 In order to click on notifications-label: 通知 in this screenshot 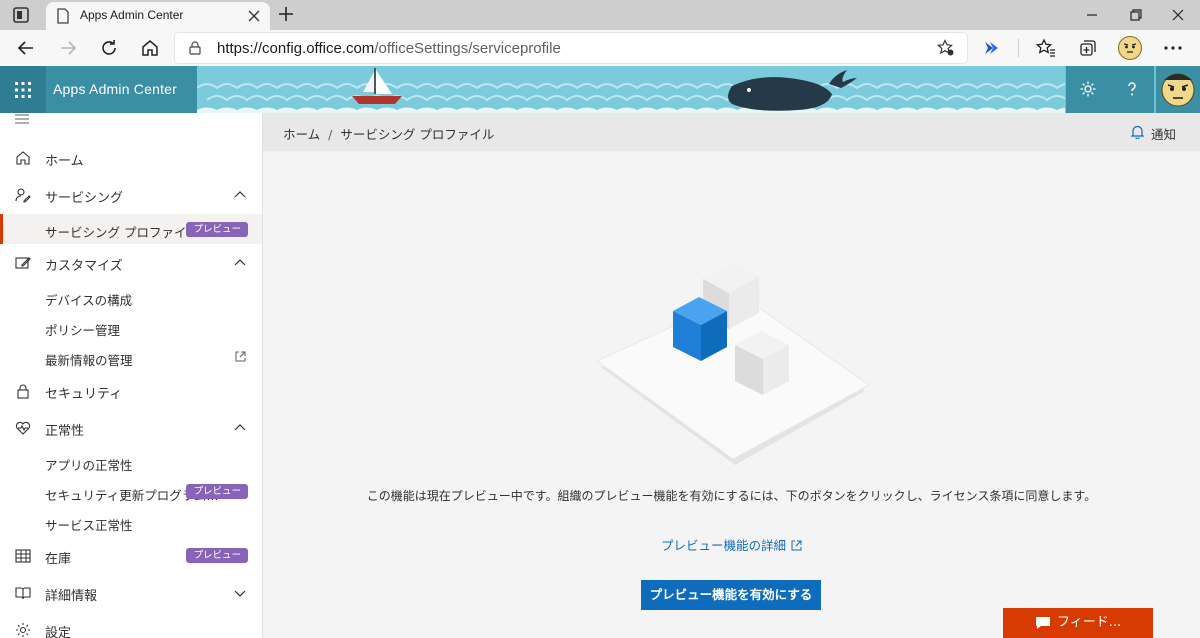, I will do `click(1163, 134)`.